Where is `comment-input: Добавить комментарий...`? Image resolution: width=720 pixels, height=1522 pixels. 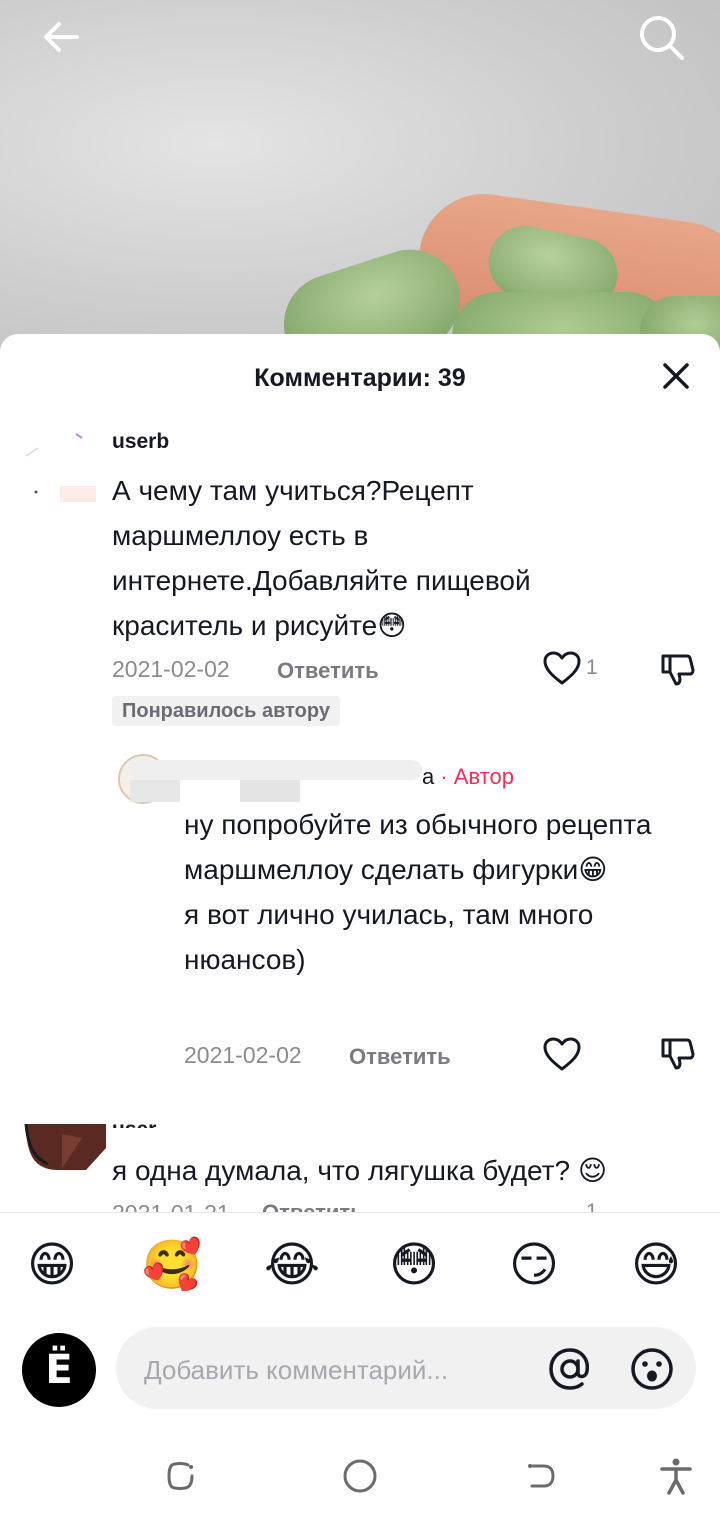
comment-input: Добавить комментарий... is located at coordinates (406, 1368).